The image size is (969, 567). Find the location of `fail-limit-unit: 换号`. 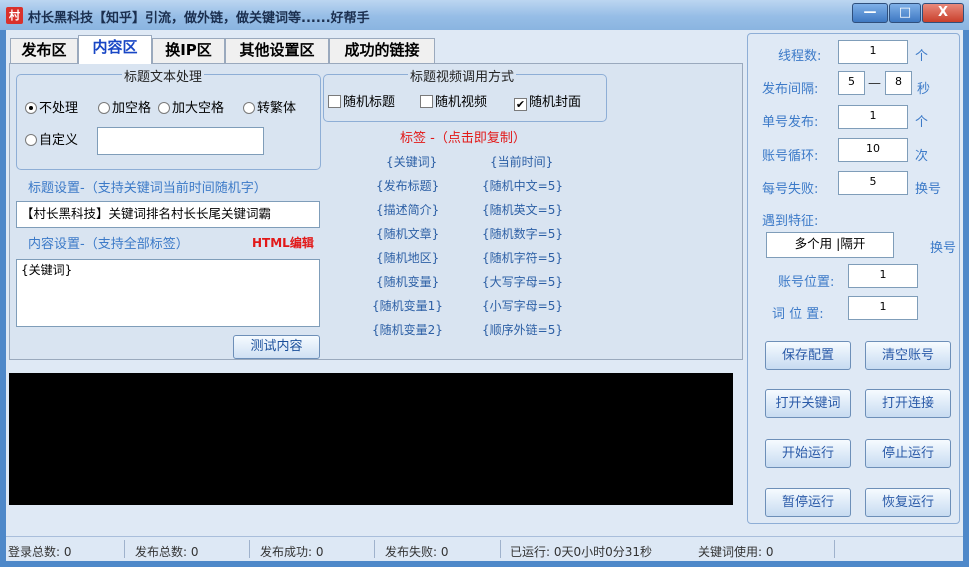

fail-limit-unit: 换号 is located at coordinates (928, 189).